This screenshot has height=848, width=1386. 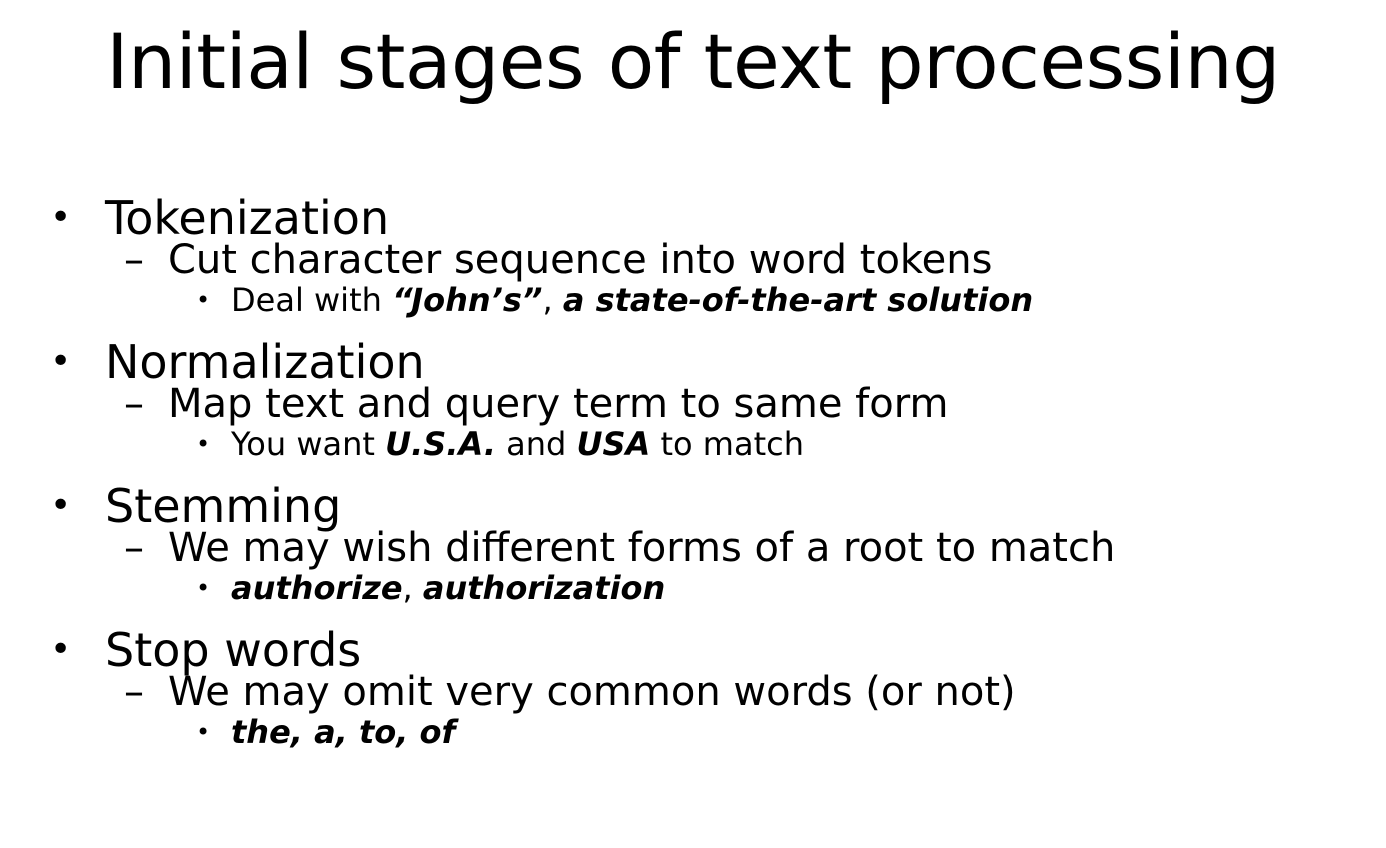 I want to click on detail-text: authorize, authorization, so click(x=448, y=588).